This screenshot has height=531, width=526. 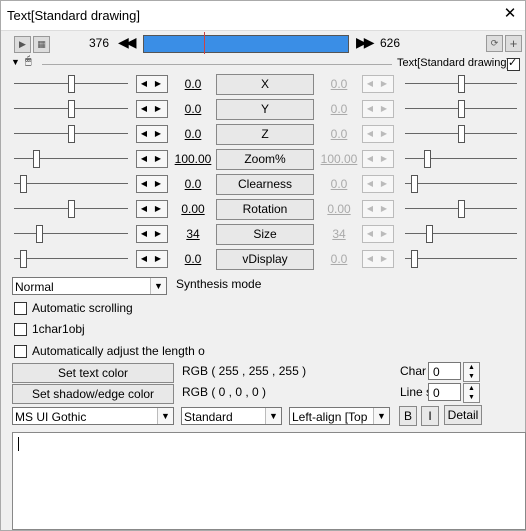 I want to click on video-icon: ▶, so click(x=22, y=44).